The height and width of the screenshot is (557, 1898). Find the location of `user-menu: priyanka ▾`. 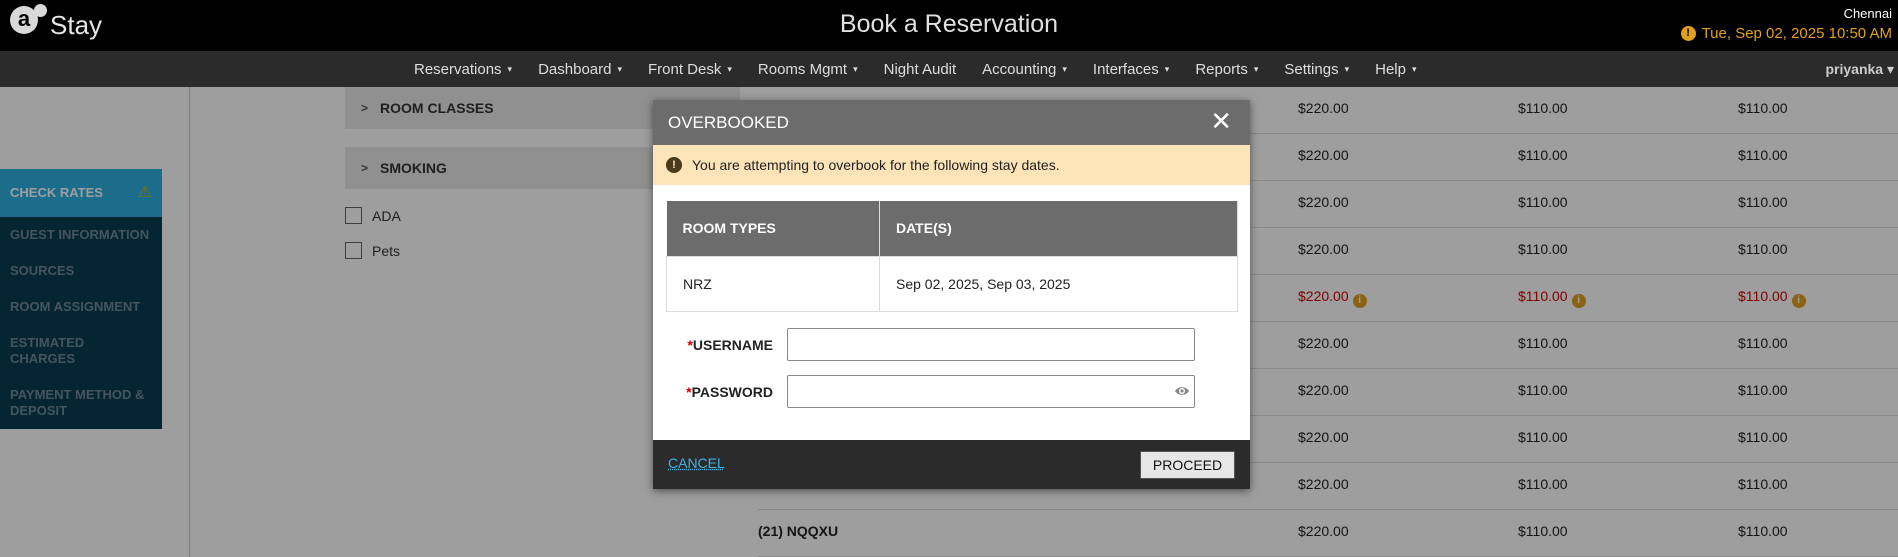

user-menu: priyanka ▾ is located at coordinates (1859, 69).